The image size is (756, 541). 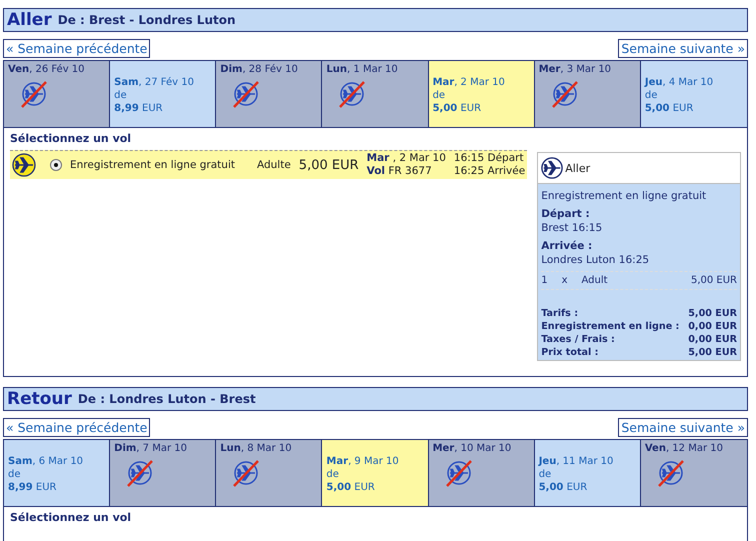 I want to click on total-label: Taxes / Frais :, so click(x=578, y=339).